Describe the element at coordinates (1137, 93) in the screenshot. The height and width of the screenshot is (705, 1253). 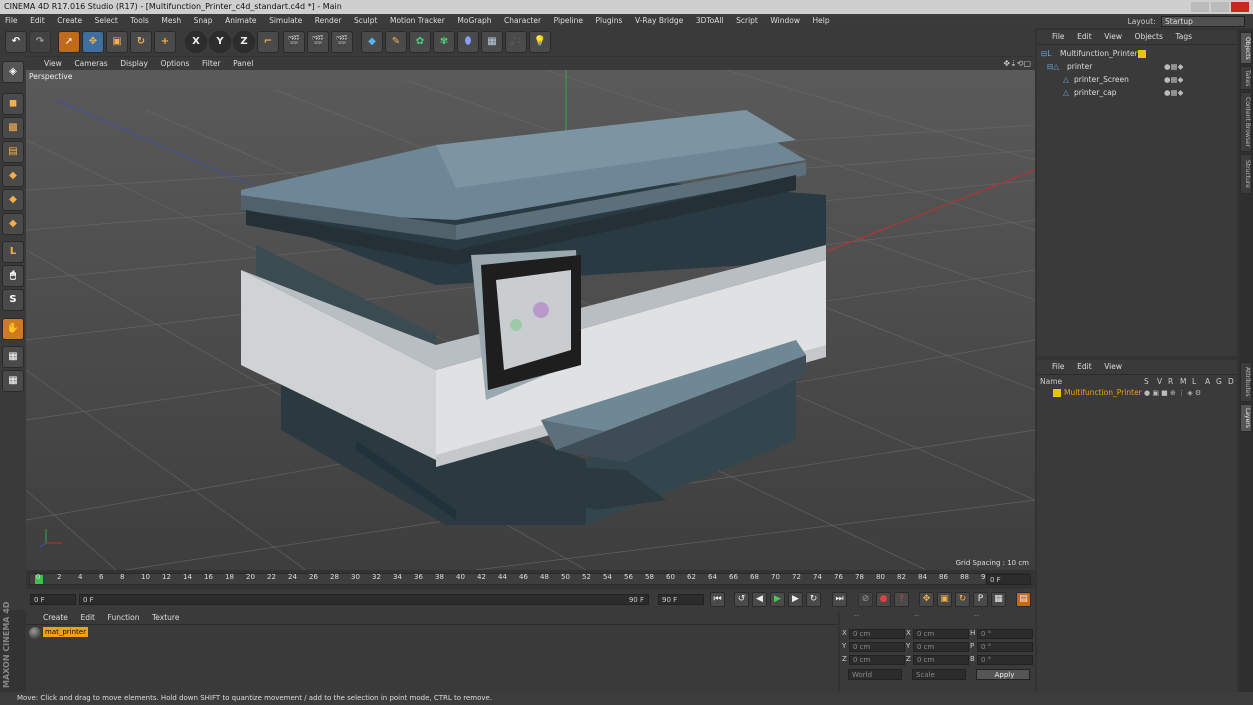
I see `object-row-printer-cap: △ printer_cap ●▦◆` at that location.